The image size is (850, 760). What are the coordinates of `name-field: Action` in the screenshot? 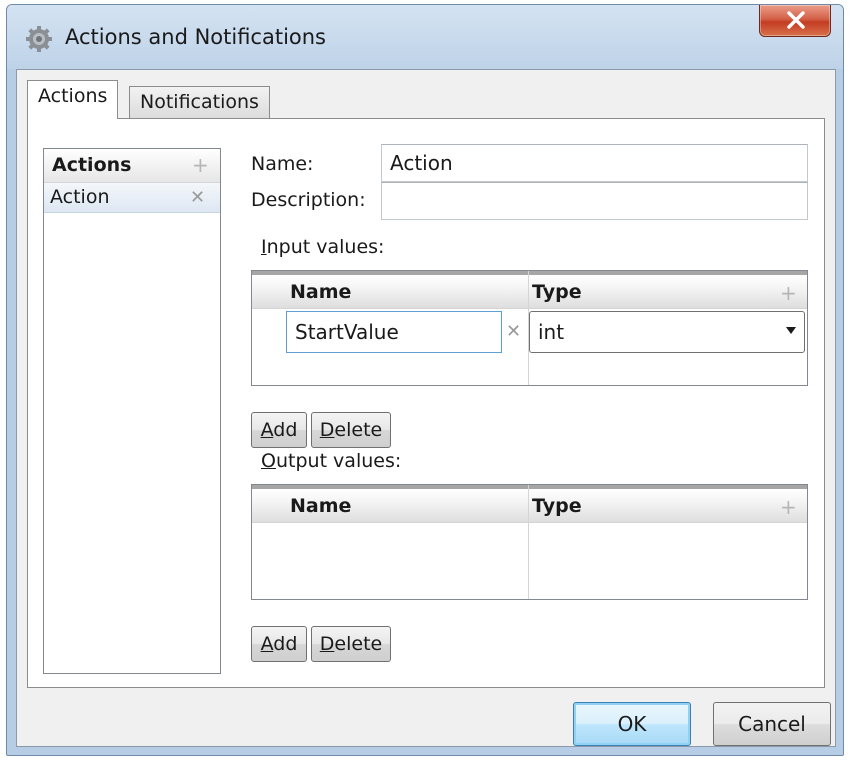 It's located at (594, 163).